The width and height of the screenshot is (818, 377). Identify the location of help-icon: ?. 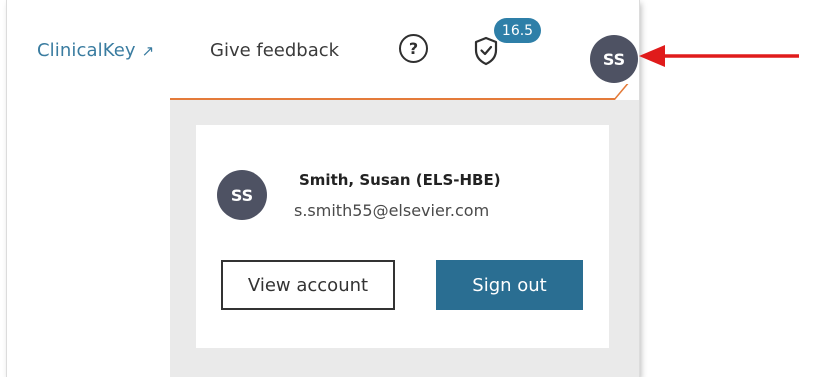
(413, 48).